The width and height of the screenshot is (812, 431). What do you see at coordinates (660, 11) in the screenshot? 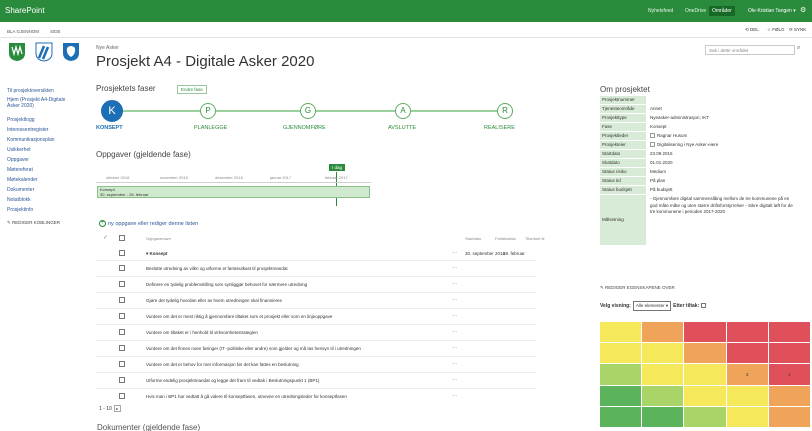
I see `suite-link-newsfeed: Nyhetsfeed` at bounding box center [660, 11].